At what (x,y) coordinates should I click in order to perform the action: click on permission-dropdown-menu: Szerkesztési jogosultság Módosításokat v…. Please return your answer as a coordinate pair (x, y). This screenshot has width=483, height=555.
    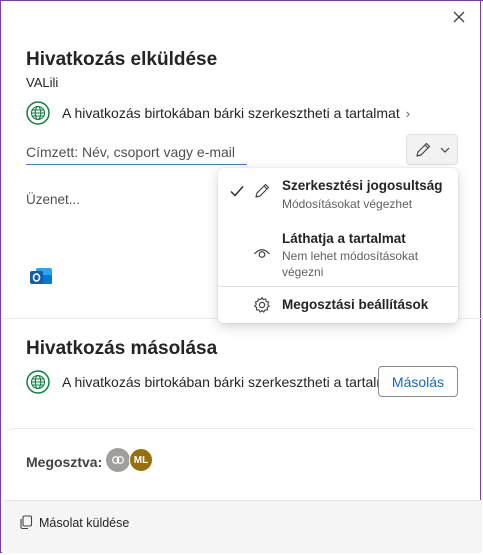
    Looking at the image, I should click on (338, 245).